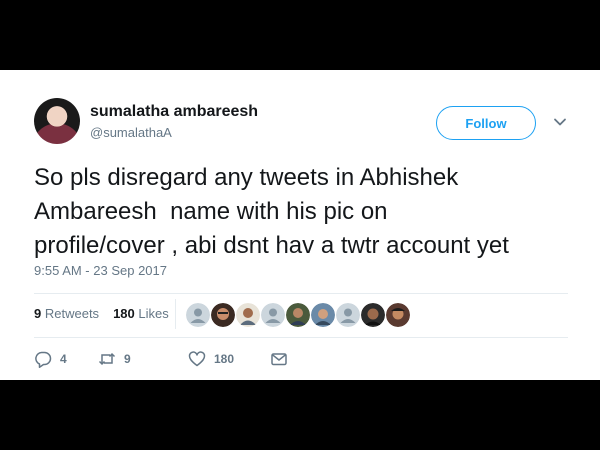 This screenshot has height=450, width=600. I want to click on follow-button: Follow, so click(486, 123).